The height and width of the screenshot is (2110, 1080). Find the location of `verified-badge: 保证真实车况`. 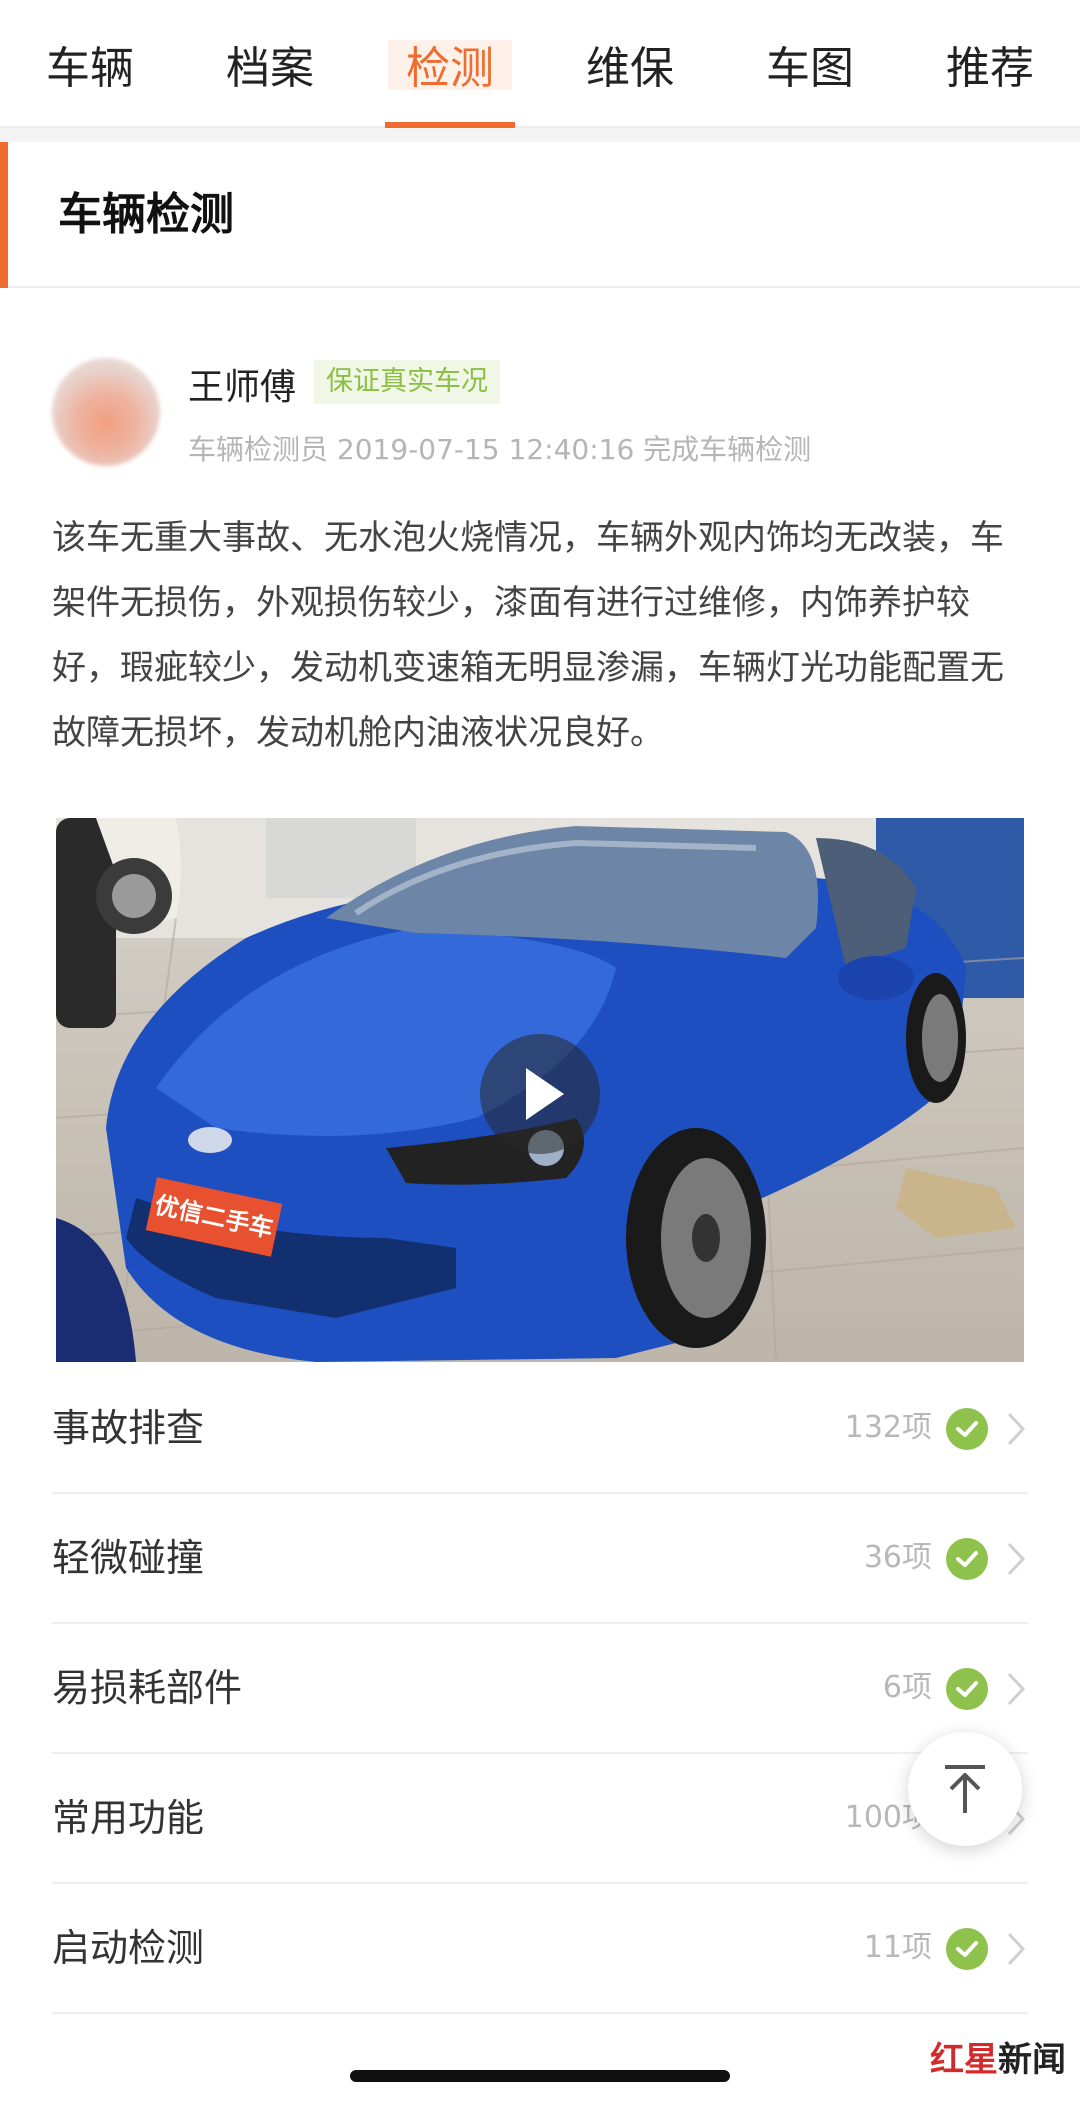

verified-badge: 保证真实车况 is located at coordinates (407, 382).